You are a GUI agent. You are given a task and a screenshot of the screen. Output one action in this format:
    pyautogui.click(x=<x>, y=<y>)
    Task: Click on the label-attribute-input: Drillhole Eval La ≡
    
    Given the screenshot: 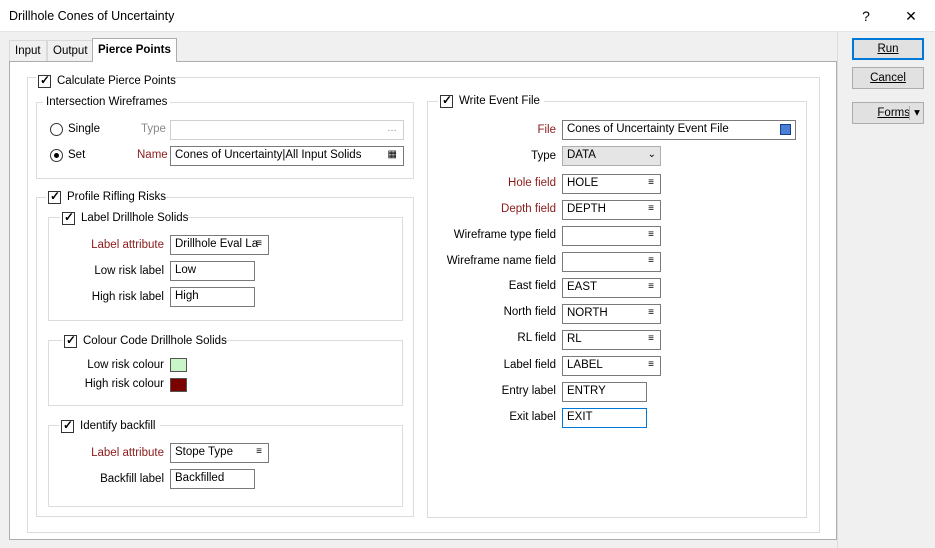 What is the action you would take?
    pyautogui.click(x=219, y=245)
    